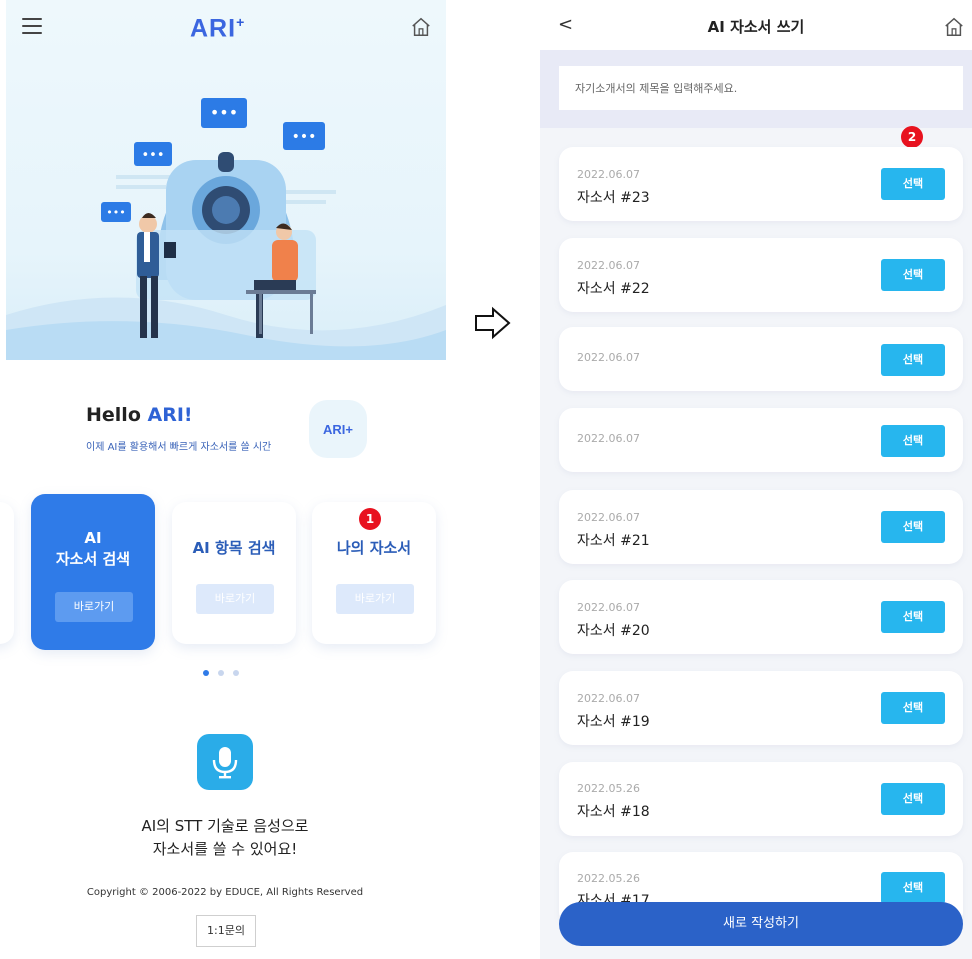  What do you see at coordinates (225, 837) in the screenshot?
I see `stt-description: AI의 STT 기술로 음성으로 자소서를 쓸 수 있어요!` at bounding box center [225, 837].